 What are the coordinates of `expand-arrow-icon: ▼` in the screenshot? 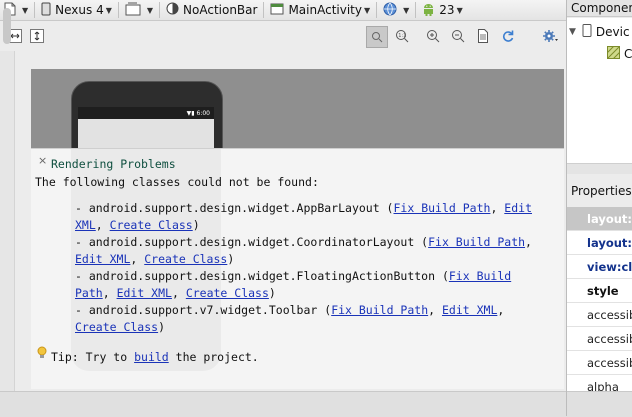 It's located at (572, 32).